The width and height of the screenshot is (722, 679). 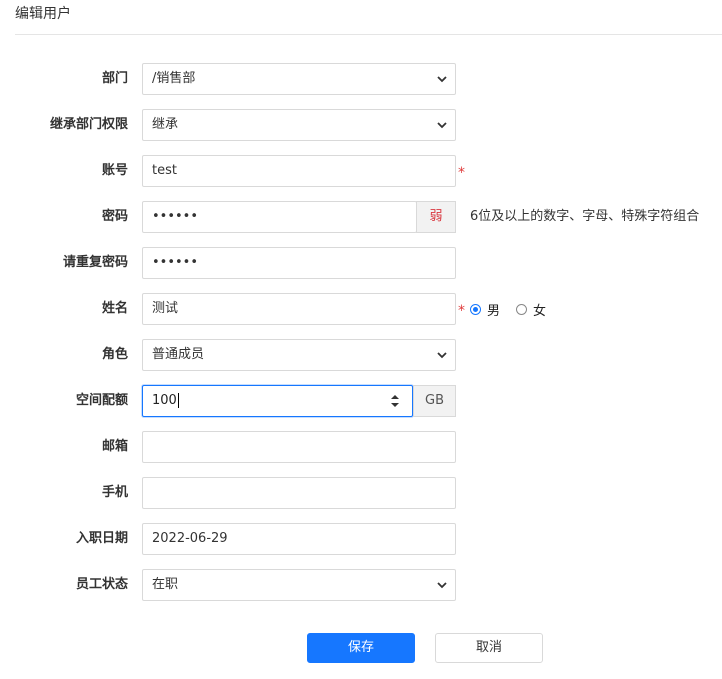 What do you see at coordinates (114, 216) in the screenshot?
I see `password-label: 密码` at bounding box center [114, 216].